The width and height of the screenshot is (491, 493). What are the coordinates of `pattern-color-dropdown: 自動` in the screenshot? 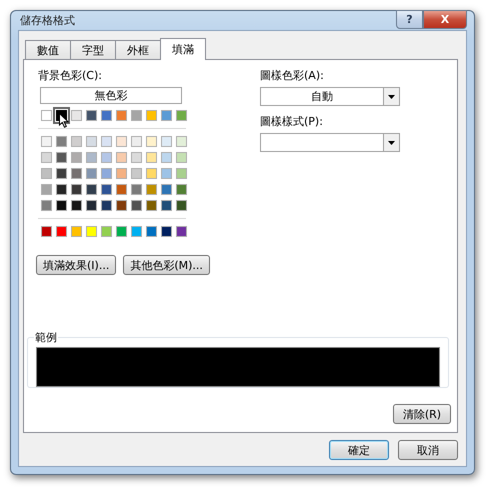 It's located at (330, 96).